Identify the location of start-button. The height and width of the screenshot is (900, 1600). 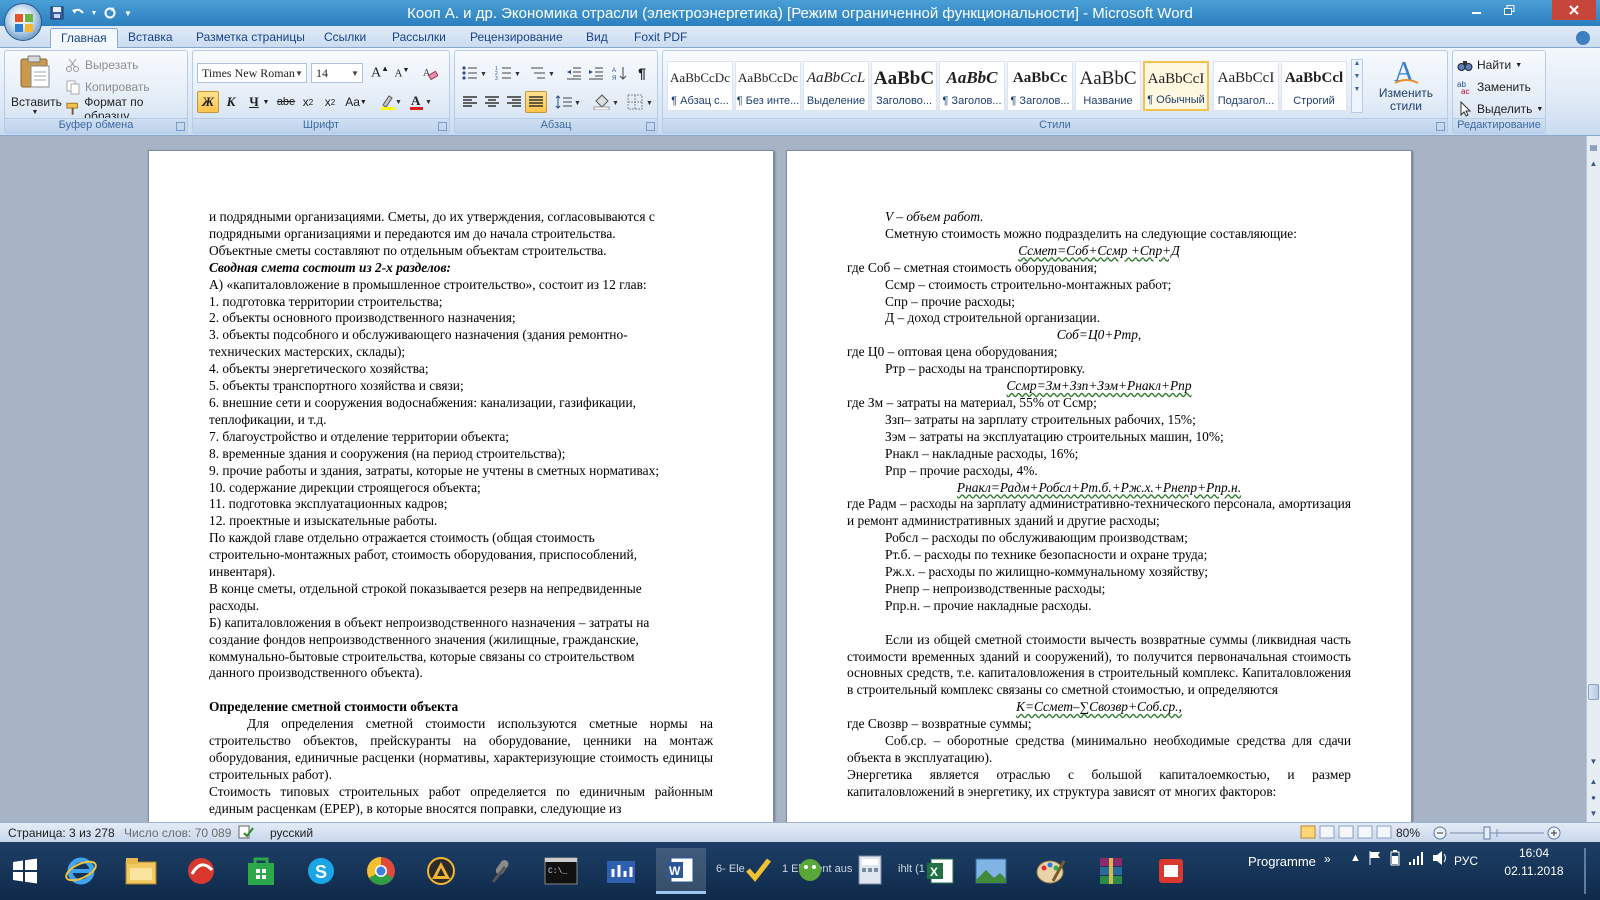
(25, 871).